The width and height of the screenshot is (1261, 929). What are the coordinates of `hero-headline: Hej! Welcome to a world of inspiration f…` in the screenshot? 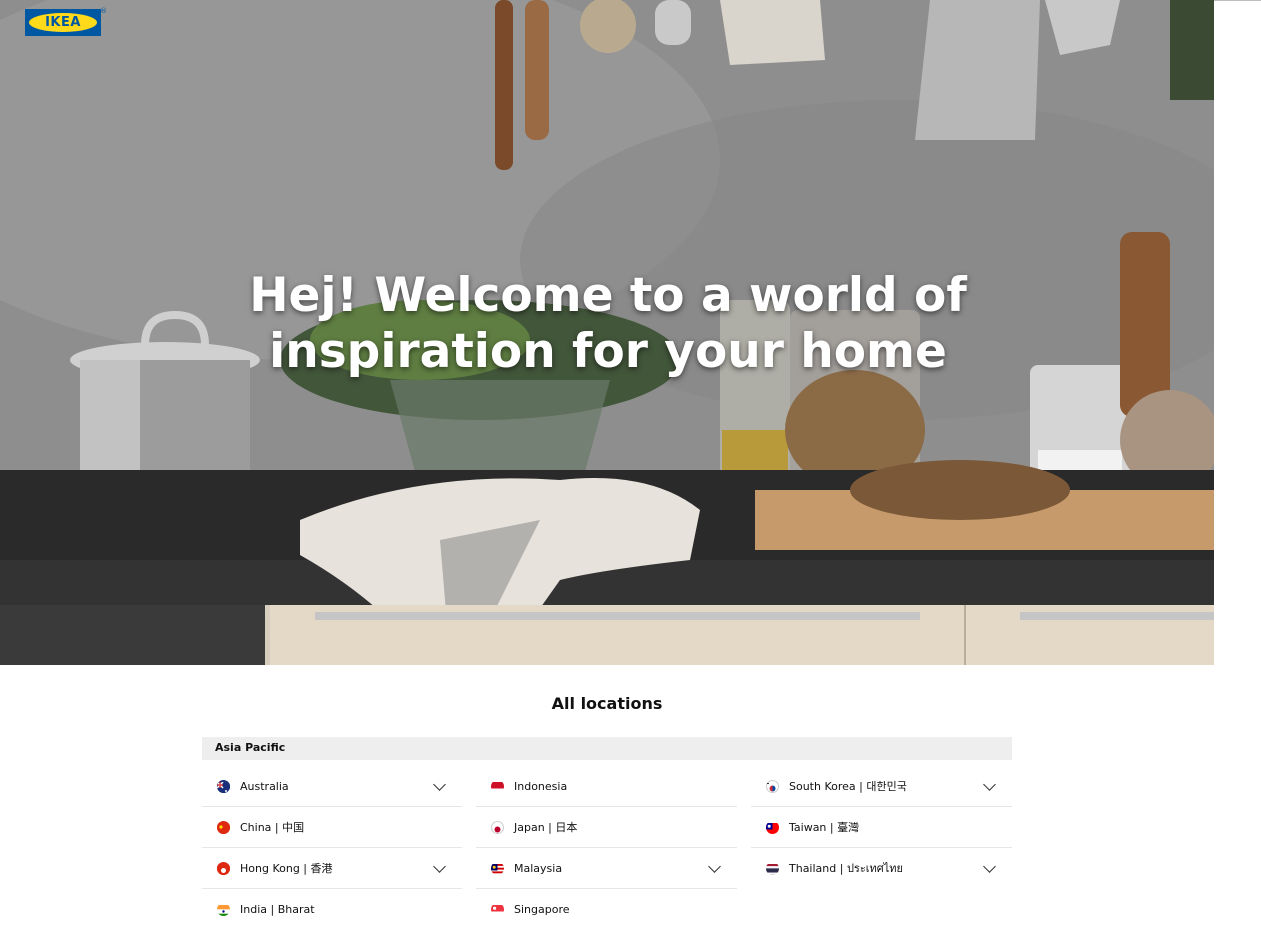 It's located at (608, 324).